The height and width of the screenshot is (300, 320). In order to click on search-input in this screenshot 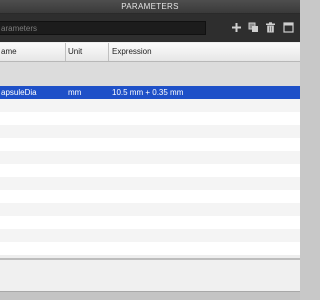, I will do `click(103, 28)`.